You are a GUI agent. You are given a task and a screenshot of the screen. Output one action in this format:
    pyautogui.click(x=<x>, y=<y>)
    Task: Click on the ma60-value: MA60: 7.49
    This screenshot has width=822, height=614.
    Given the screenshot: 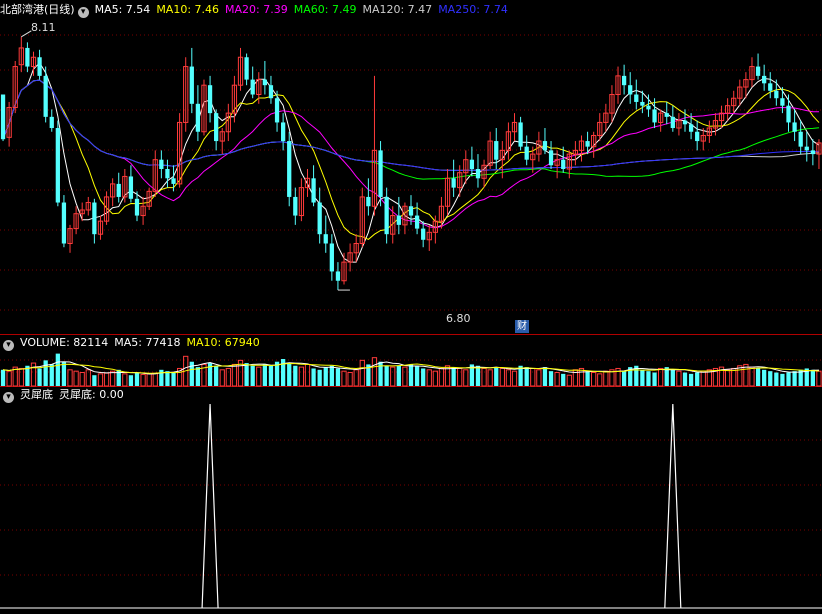 What is the action you would take?
    pyautogui.click(x=325, y=9)
    